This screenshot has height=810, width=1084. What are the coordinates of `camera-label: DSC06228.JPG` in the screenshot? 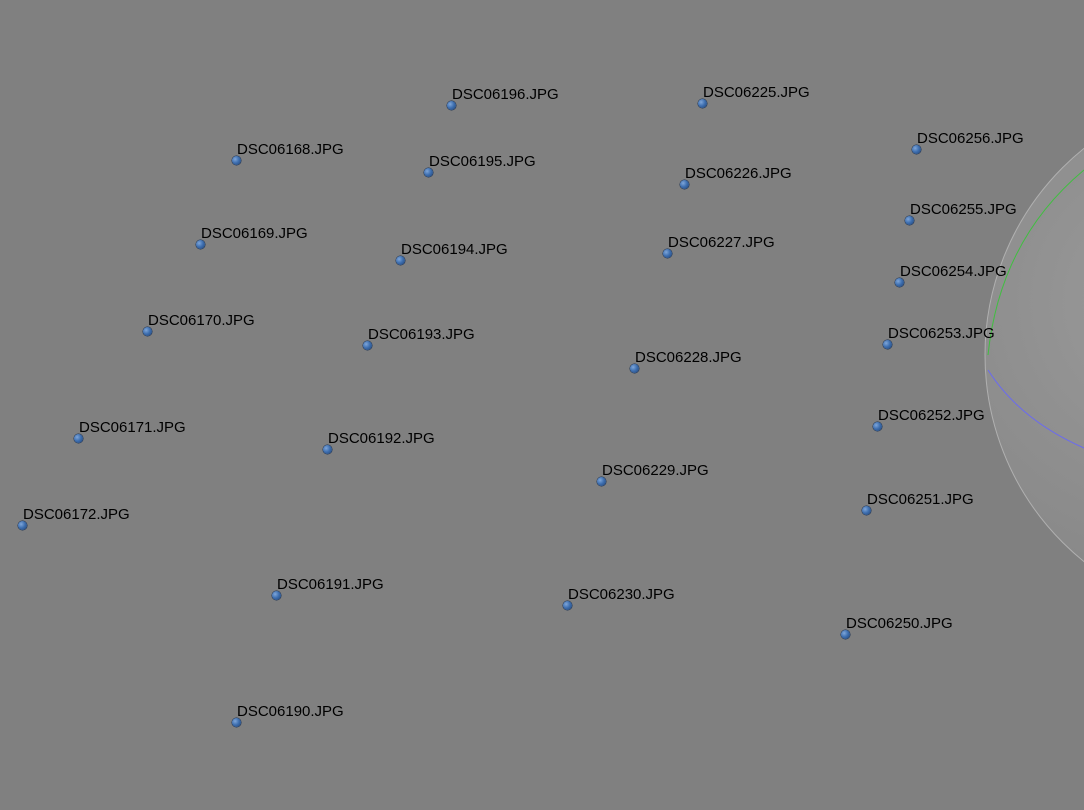 It's located at (688, 357).